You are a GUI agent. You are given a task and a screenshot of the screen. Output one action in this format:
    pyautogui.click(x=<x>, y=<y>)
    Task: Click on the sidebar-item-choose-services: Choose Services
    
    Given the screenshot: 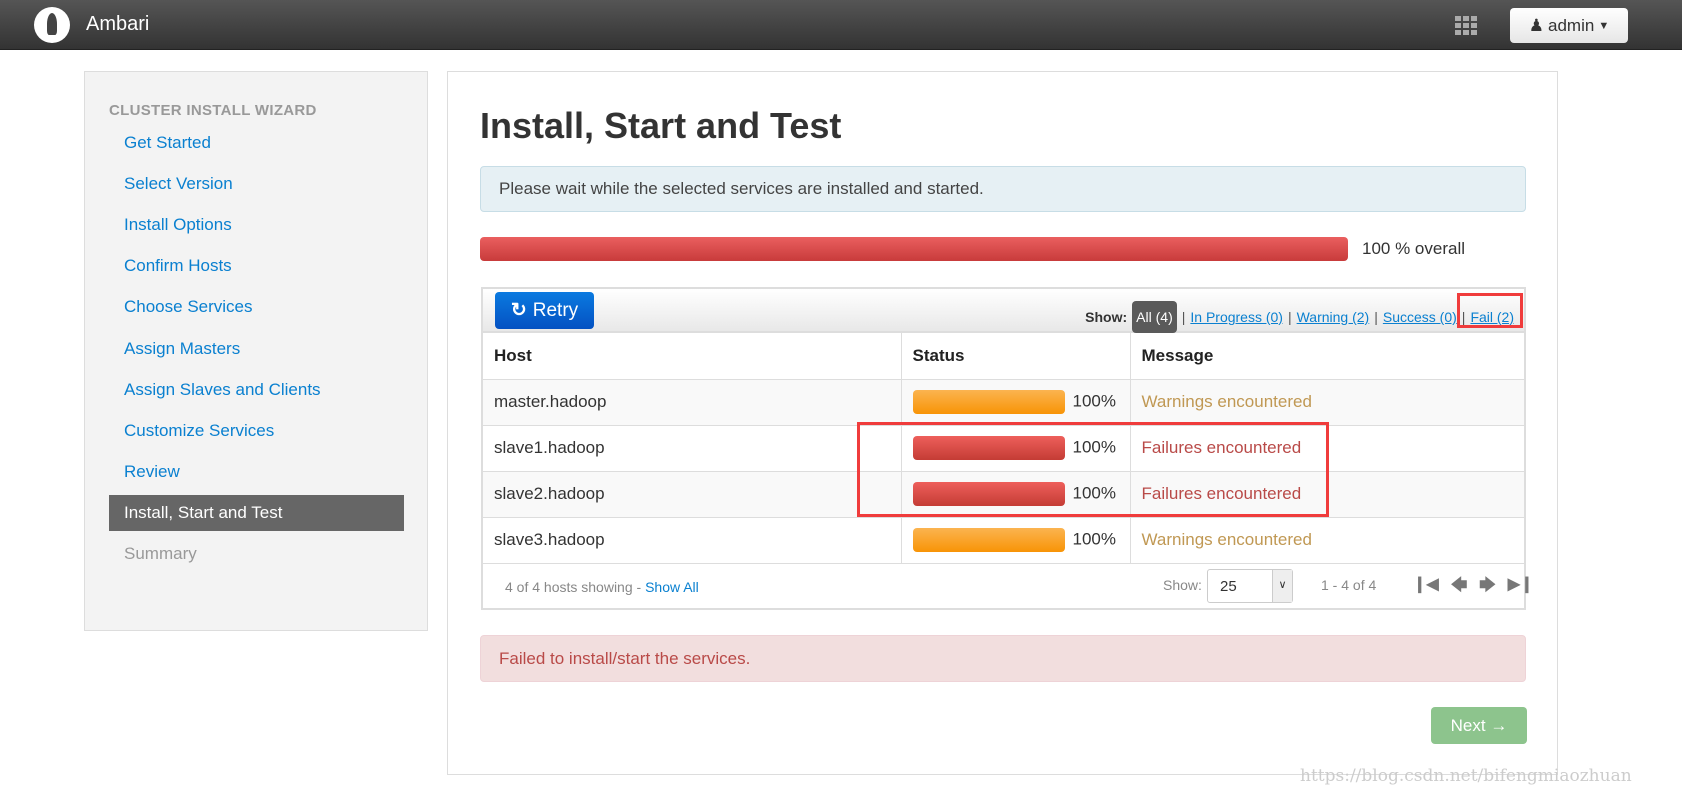 What is the action you would take?
    pyautogui.click(x=256, y=307)
    